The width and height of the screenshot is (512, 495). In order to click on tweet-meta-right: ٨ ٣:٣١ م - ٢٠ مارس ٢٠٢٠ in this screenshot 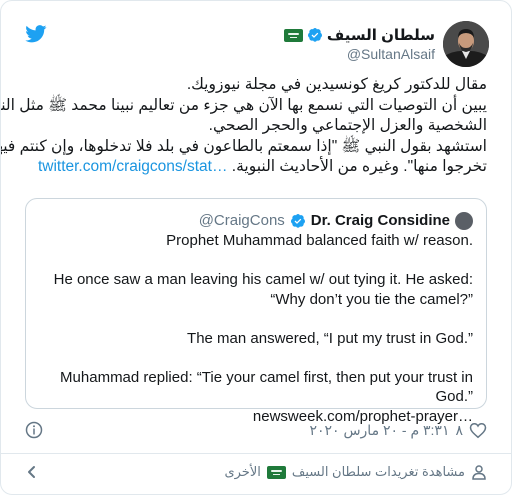, I will do `click(398, 430)`.